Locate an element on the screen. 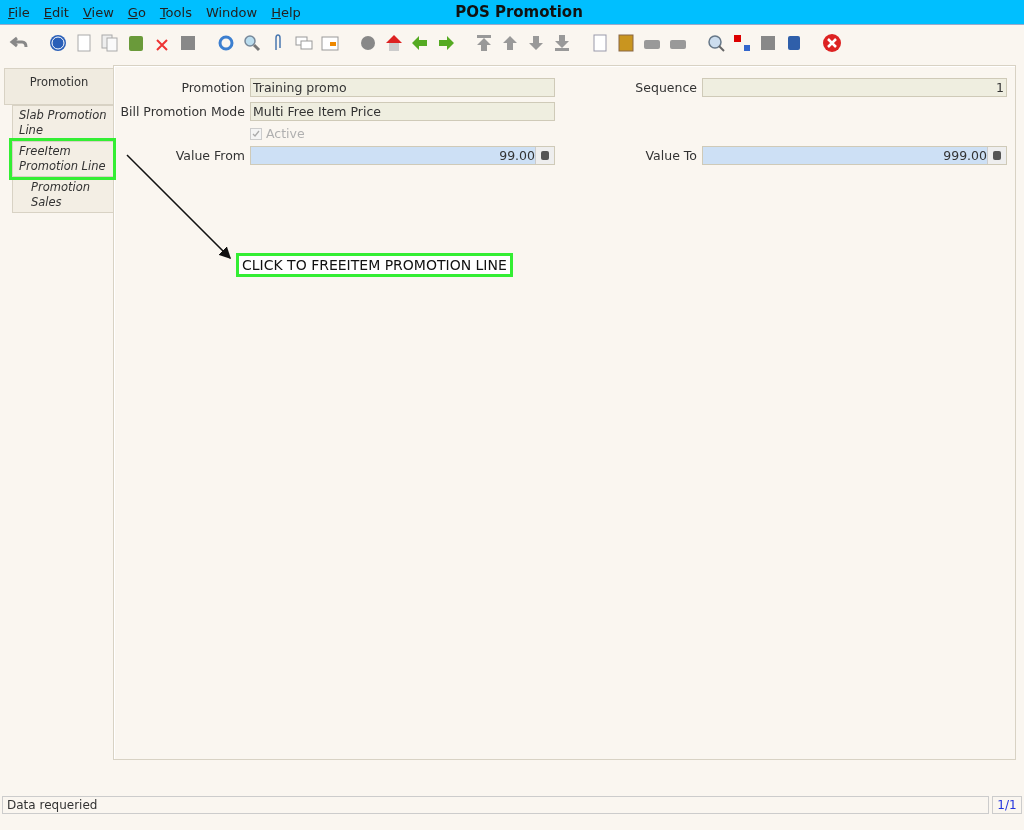  field-label: Value From is located at coordinates (209, 155).